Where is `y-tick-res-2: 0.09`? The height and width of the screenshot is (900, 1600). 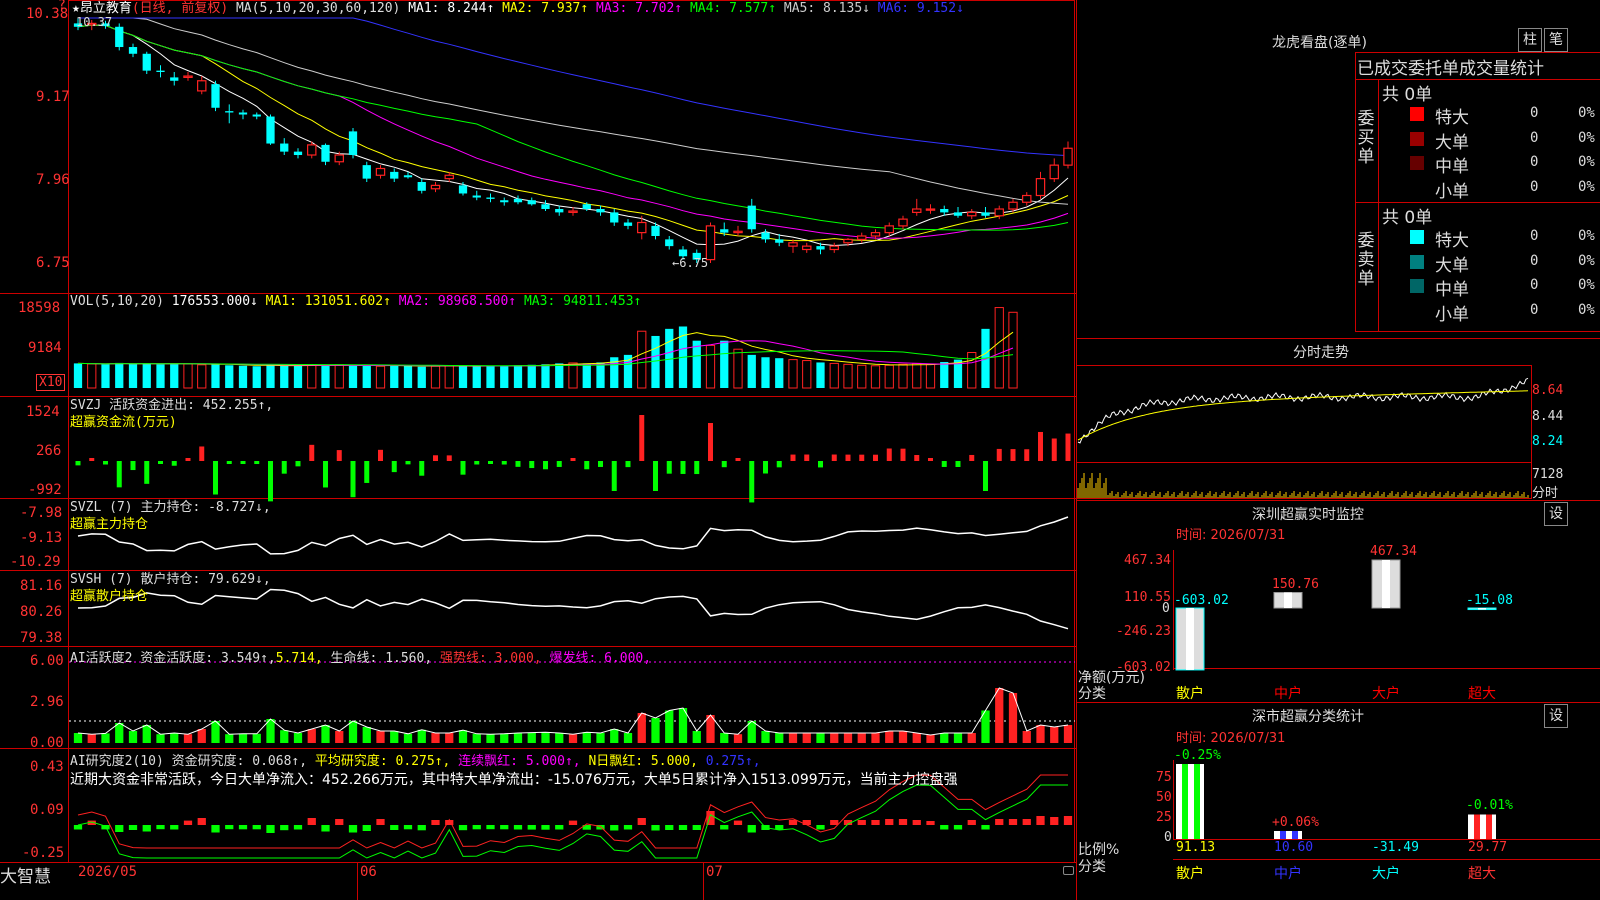 y-tick-res-2: 0.09 is located at coordinates (47, 810).